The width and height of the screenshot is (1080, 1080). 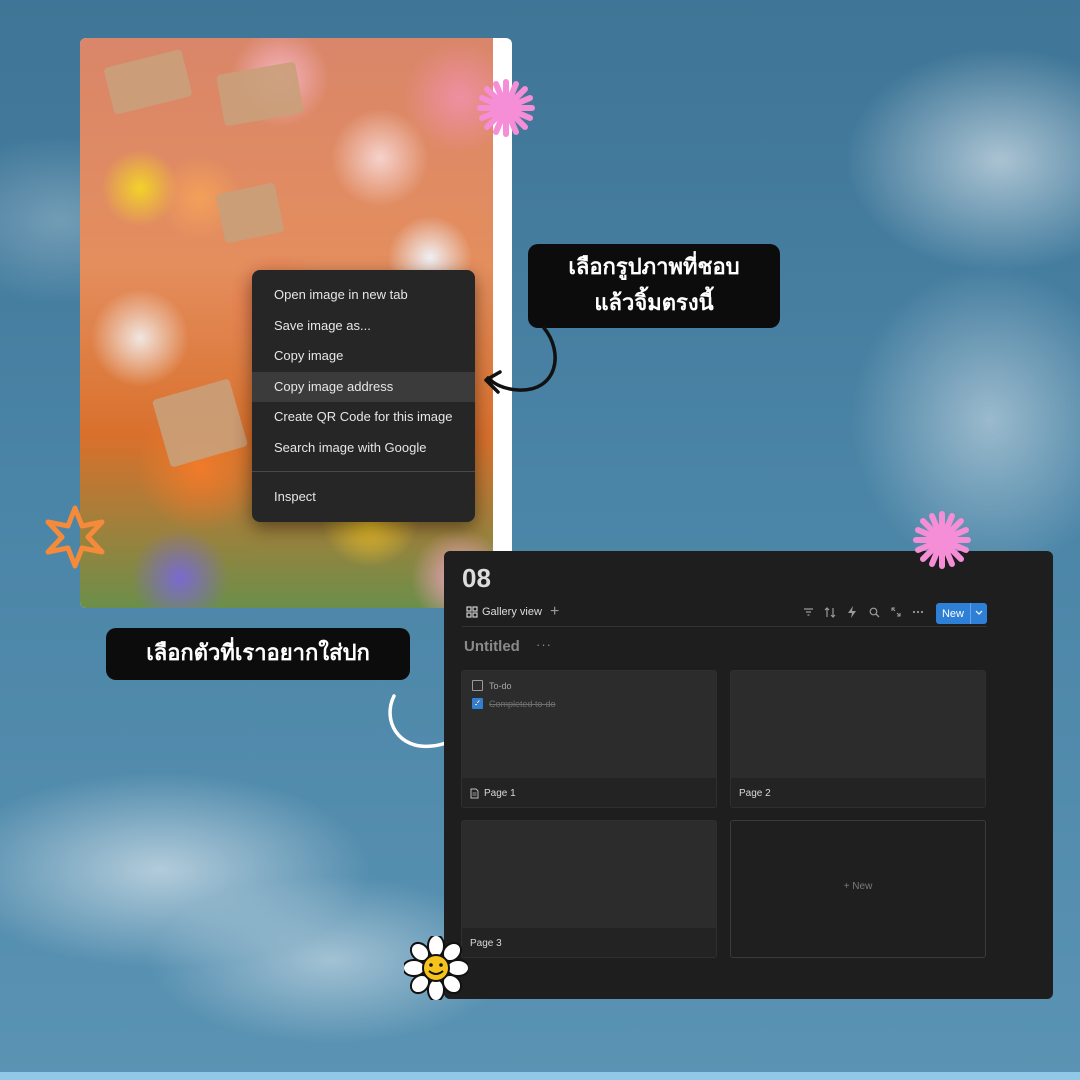 What do you see at coordinates (544, 644) in the screenshot?
I see `database-more-button: ···` at bounding box center [544, 644].